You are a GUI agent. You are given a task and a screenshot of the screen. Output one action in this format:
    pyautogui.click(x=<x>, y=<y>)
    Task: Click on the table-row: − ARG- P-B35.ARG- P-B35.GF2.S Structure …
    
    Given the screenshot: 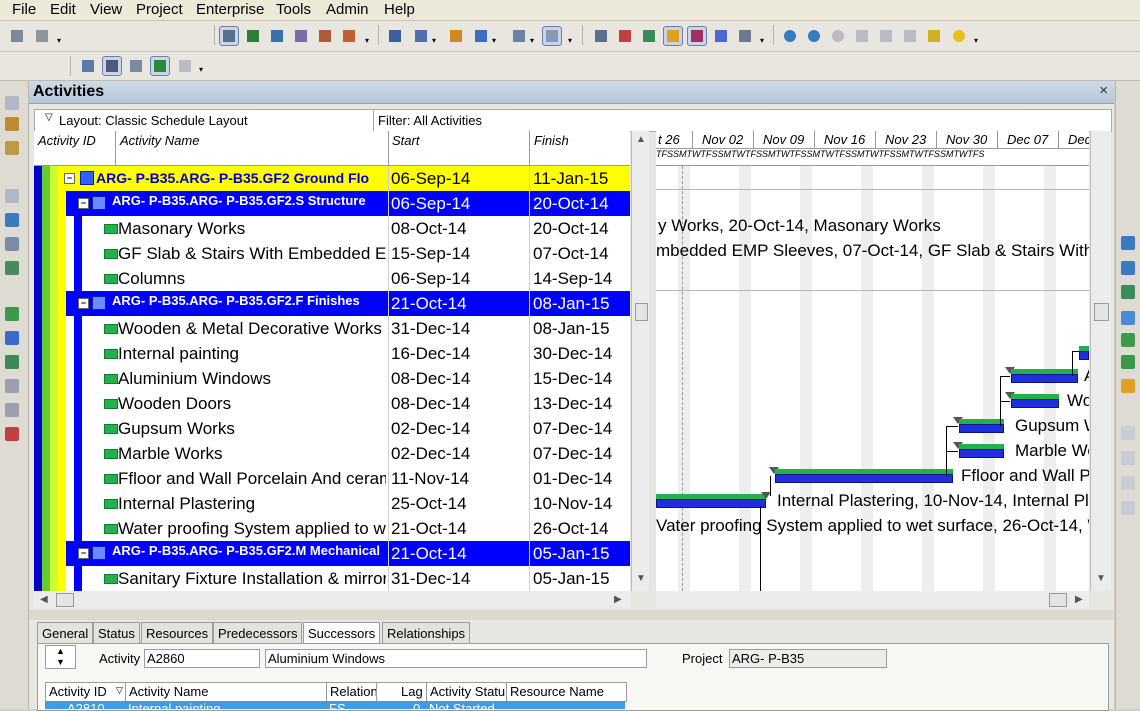 What is the action you would take?
    pyautogui.click(x=332, y=204)
    